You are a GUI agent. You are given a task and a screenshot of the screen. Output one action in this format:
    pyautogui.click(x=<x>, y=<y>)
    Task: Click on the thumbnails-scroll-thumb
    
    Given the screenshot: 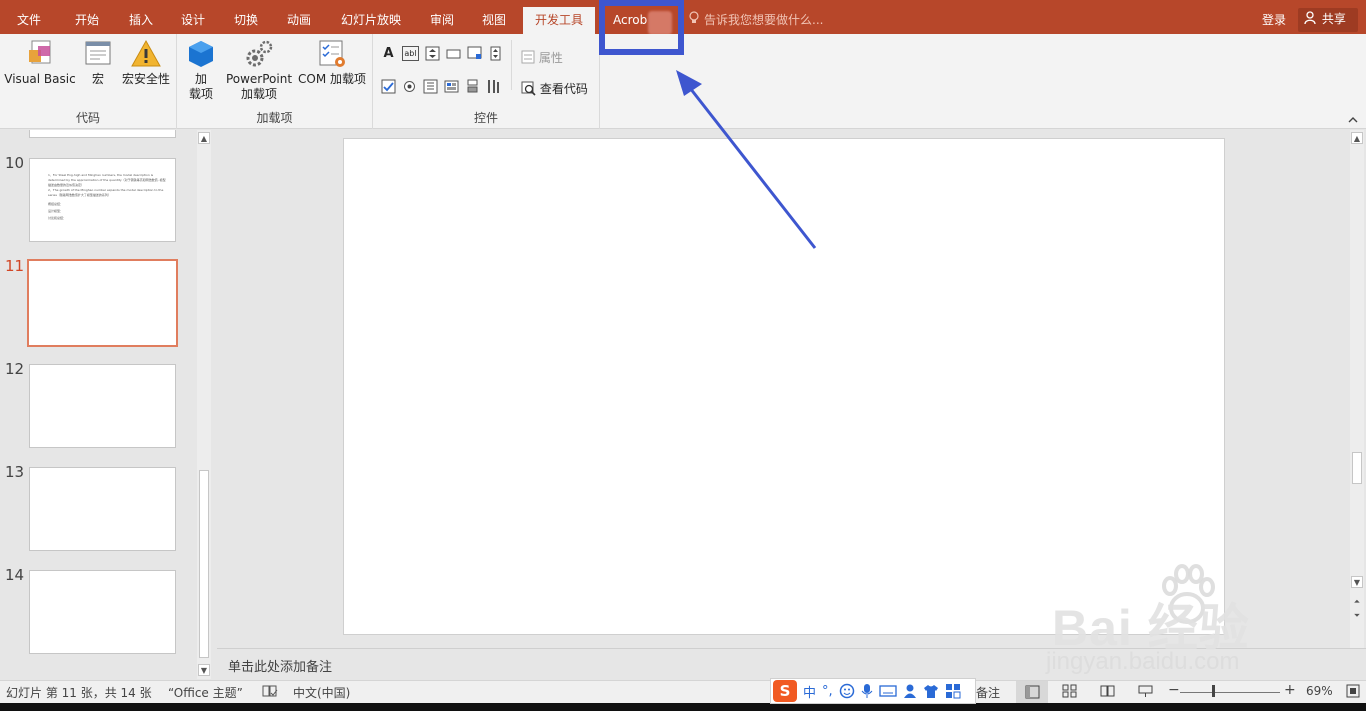 What is the action you would take?
    pyautogui.click(x=204, y=564)
    